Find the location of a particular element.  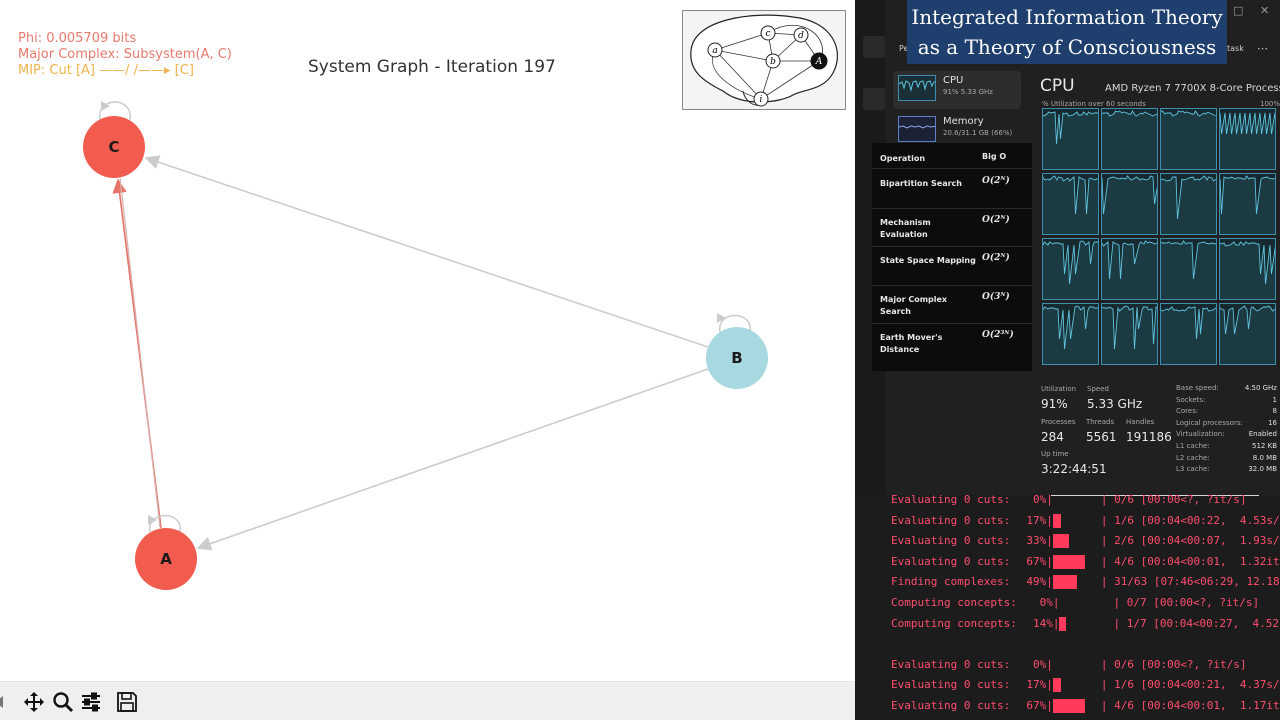

detail-value: 8.0 MB is located at coordinates (1264, 457).